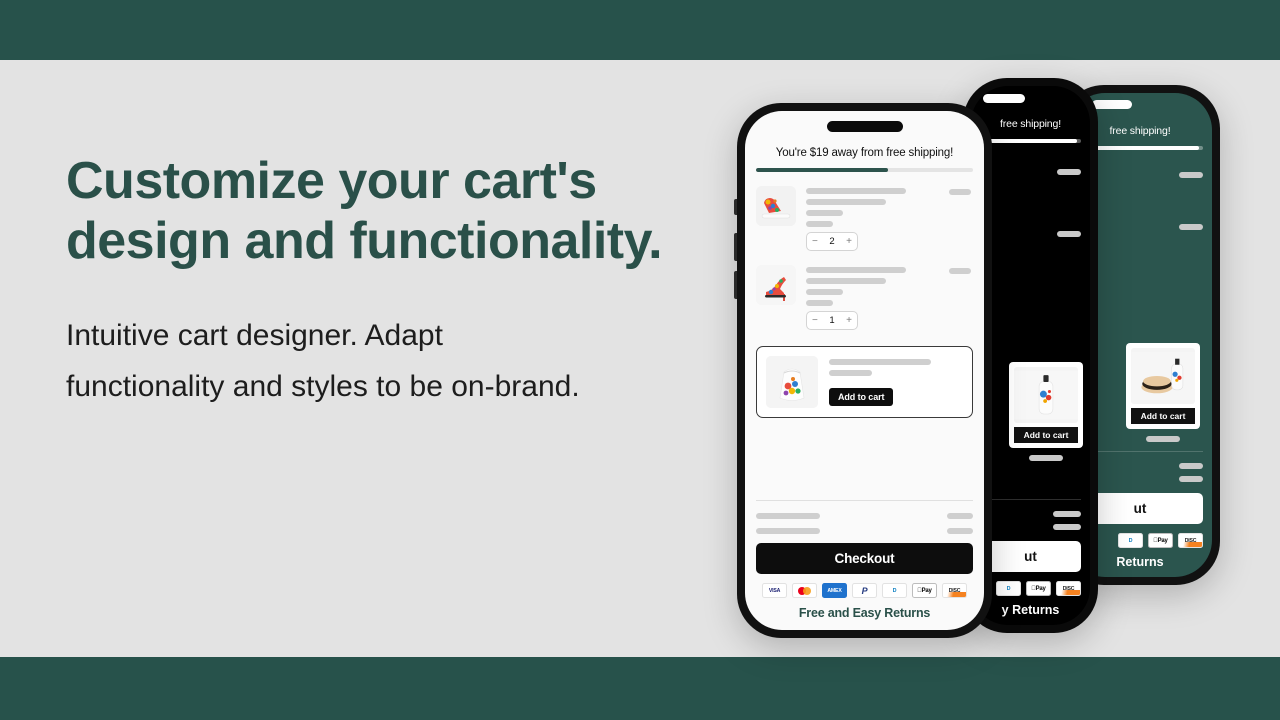 This screenshot has height=720, width=1280. Describe the element at coordinates (880, 361) in the screenshot. I see `upsell-title-placeholder` at that location.